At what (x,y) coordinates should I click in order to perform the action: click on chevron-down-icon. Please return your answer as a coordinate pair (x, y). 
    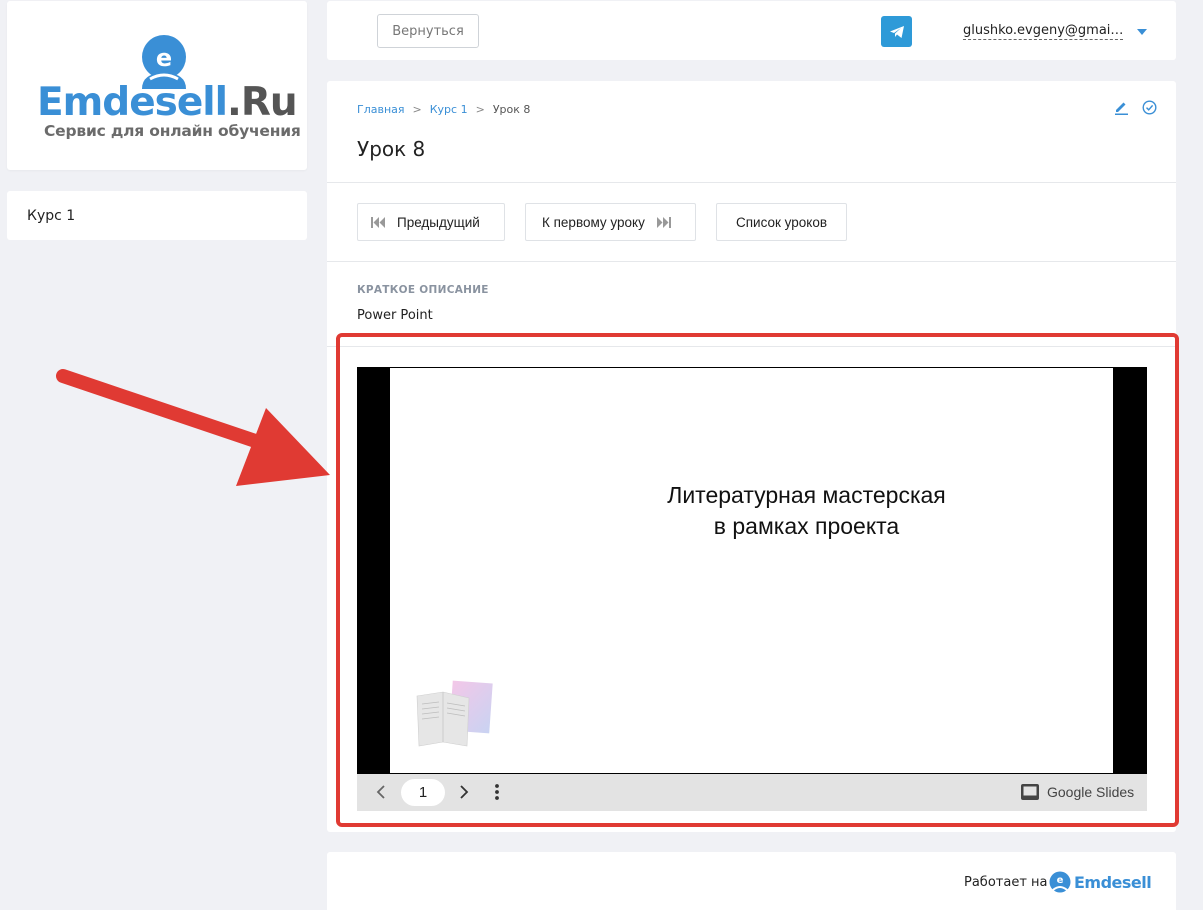
    Looking at the image, I should click on (1142, 32).